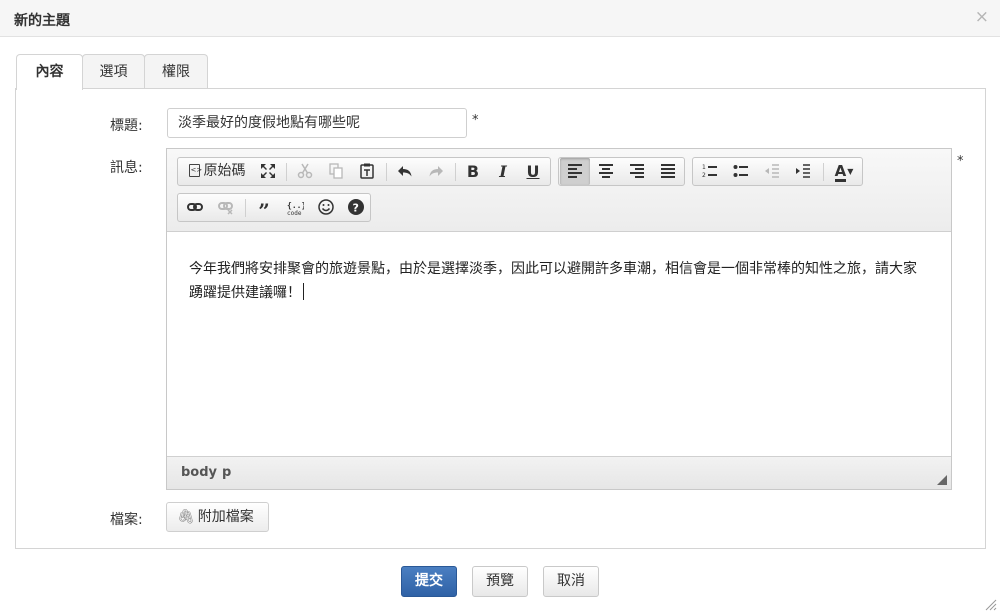  Describe the element at coordinates (704, 167) in the screenshot. I see `svg-text: 1` at that location.